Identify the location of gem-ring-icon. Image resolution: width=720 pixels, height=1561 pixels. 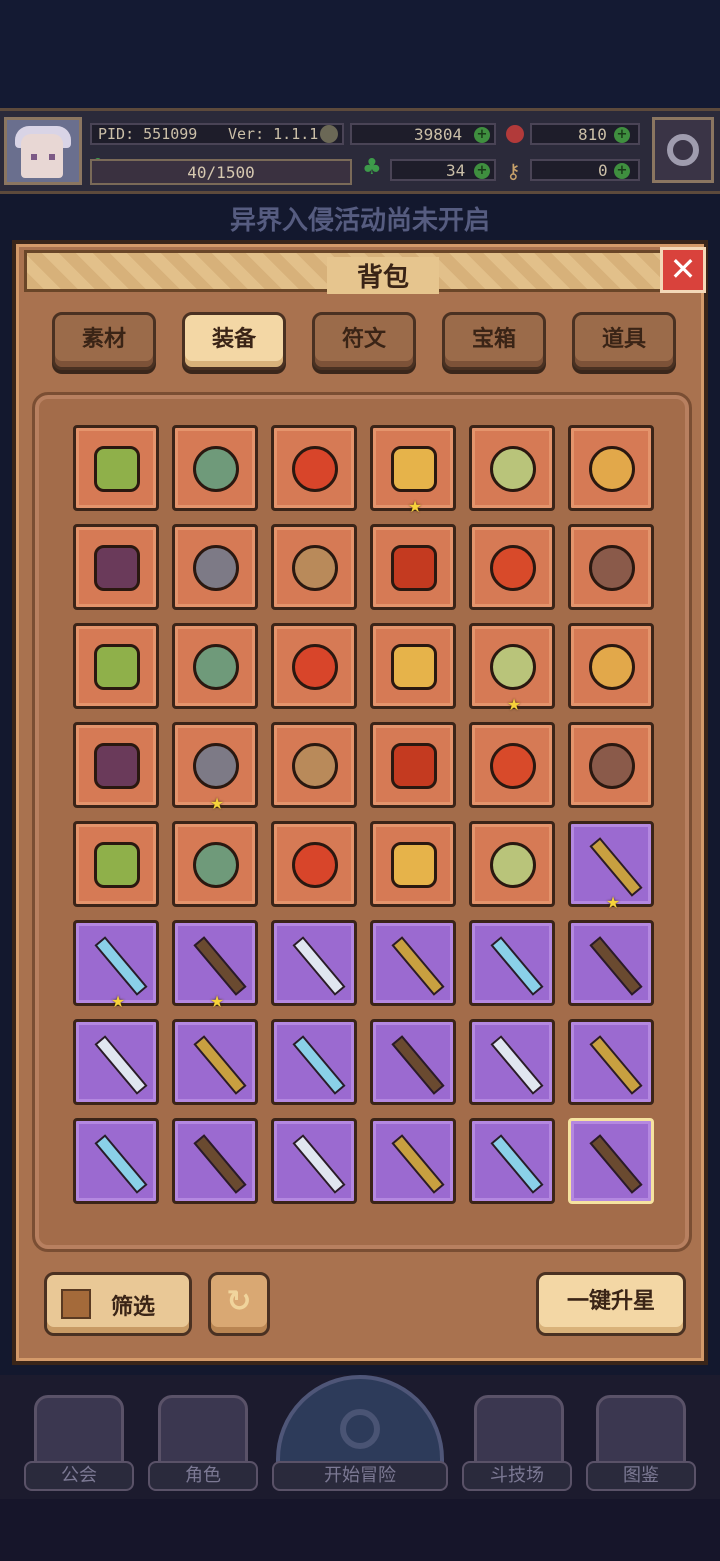
(414, 865).